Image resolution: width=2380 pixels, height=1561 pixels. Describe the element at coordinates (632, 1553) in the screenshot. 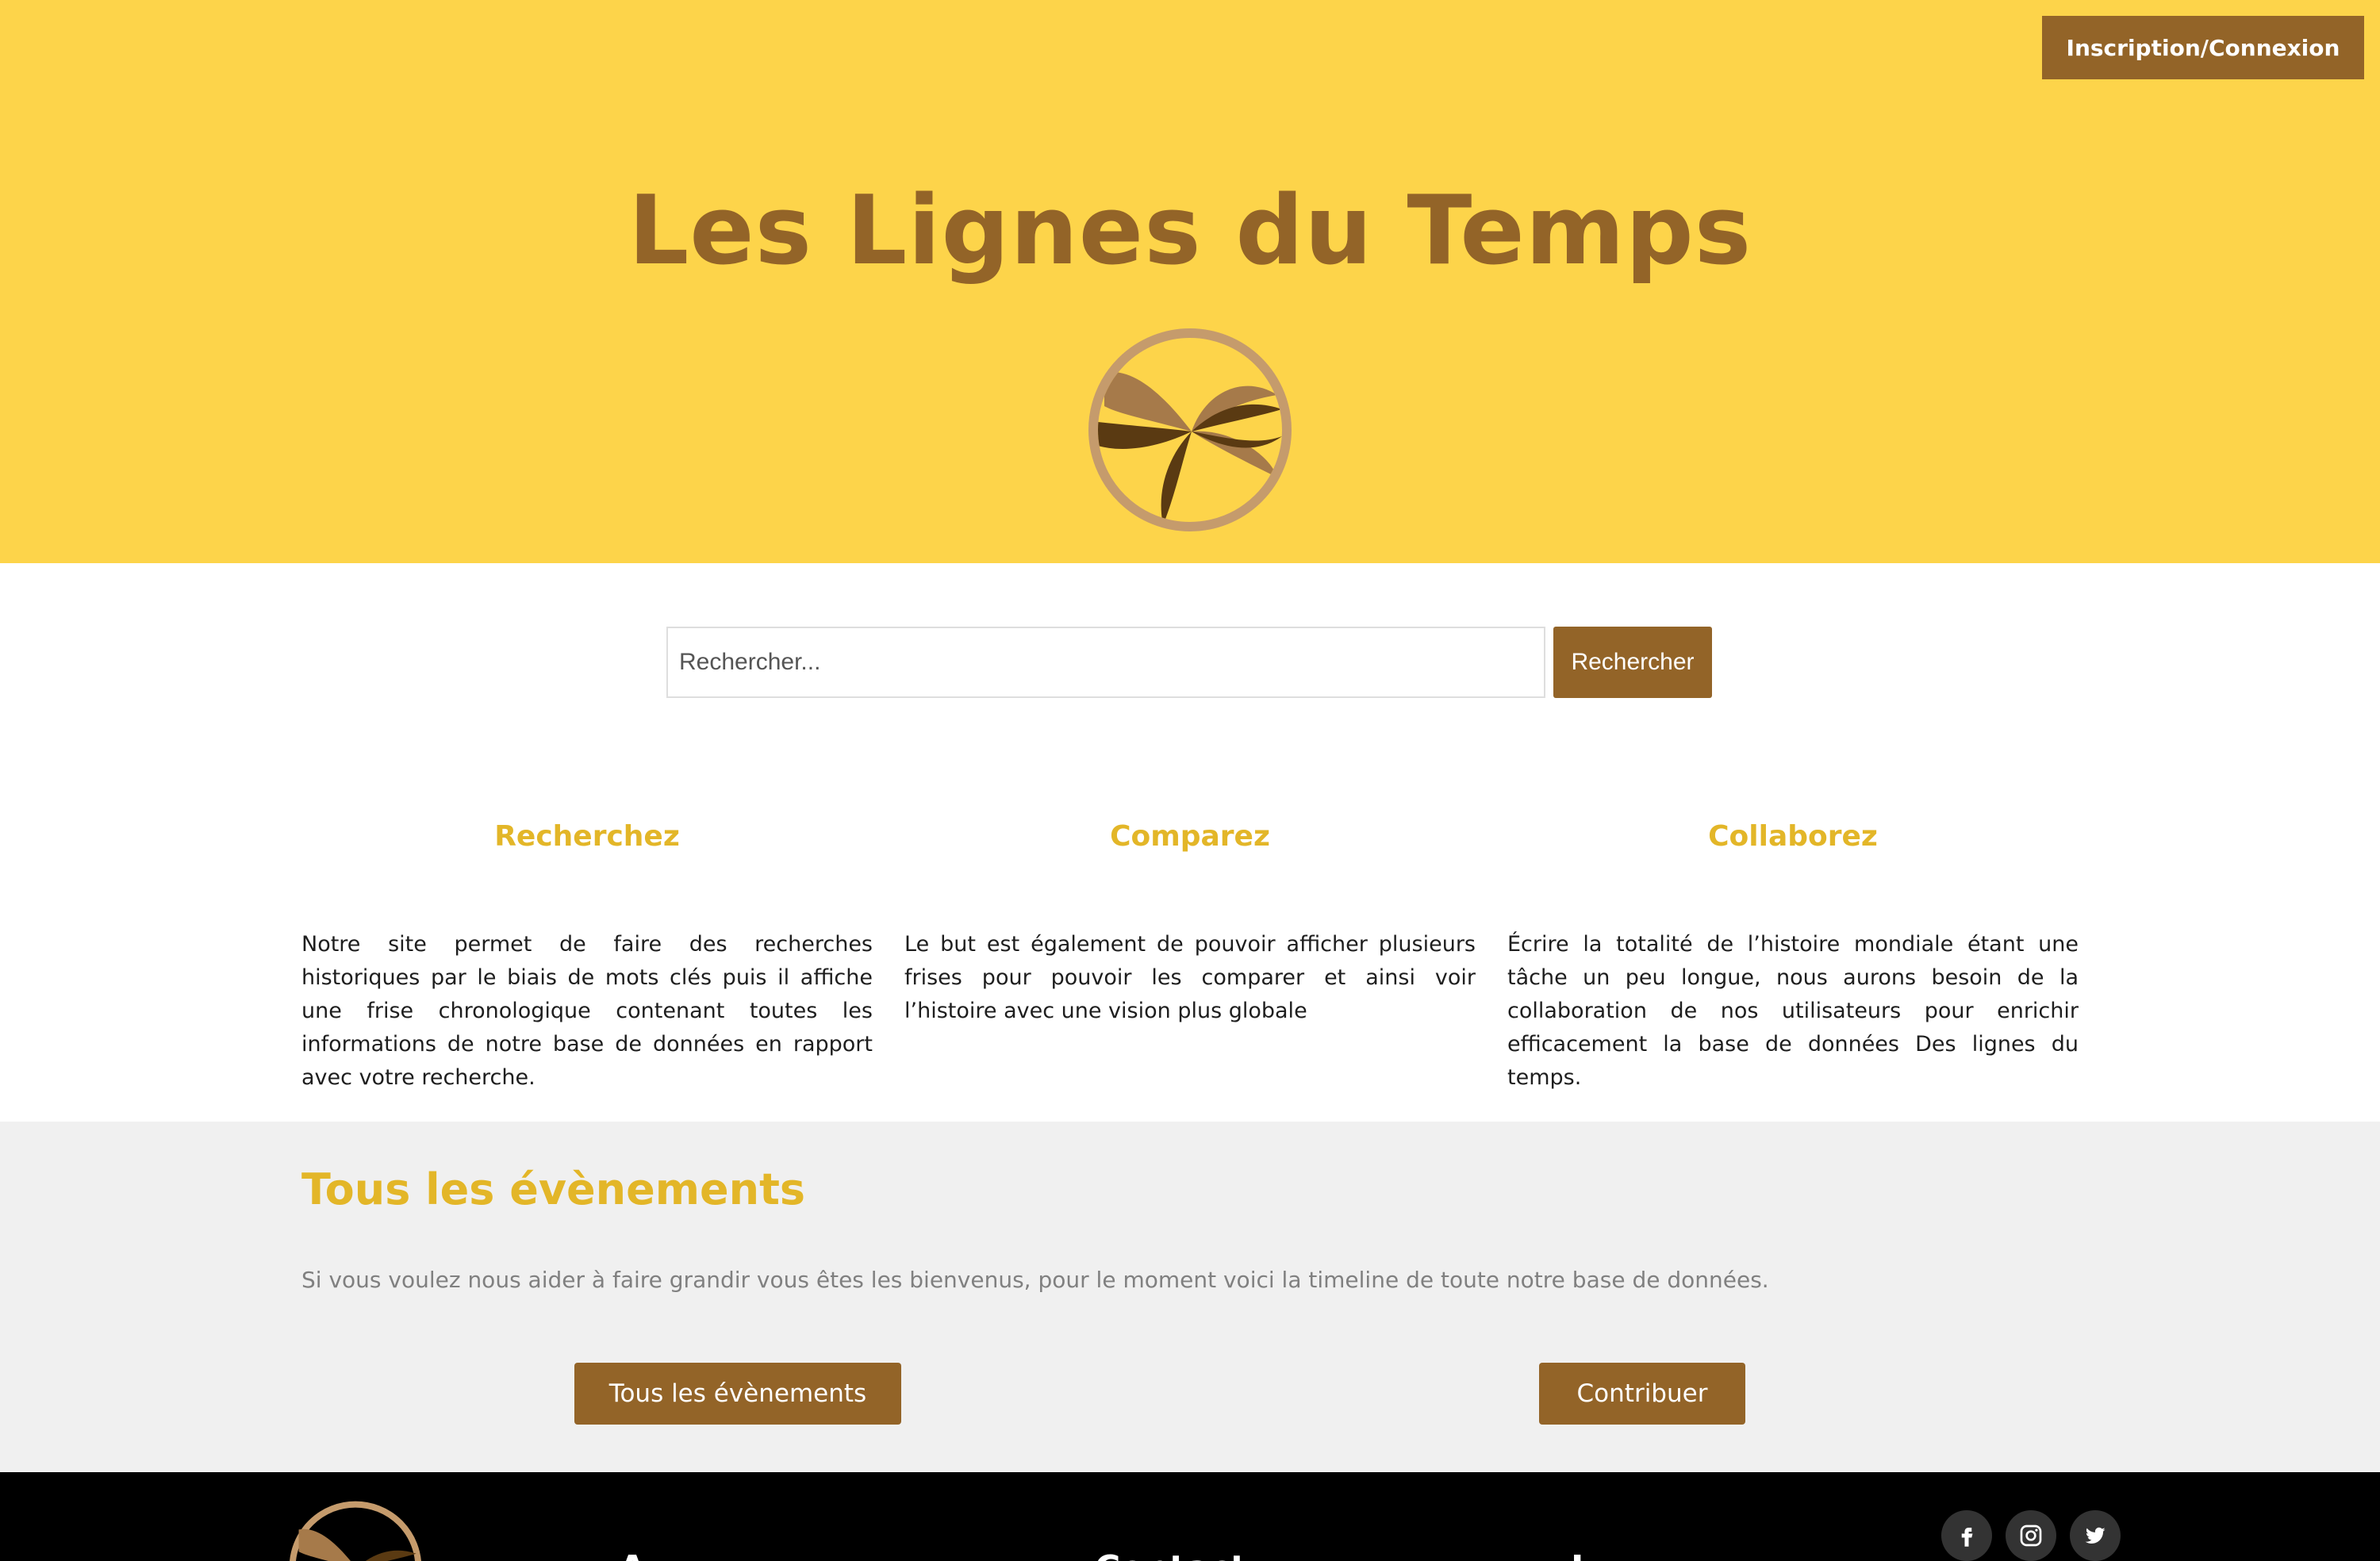

I see `footer-column-title: A` at that location.